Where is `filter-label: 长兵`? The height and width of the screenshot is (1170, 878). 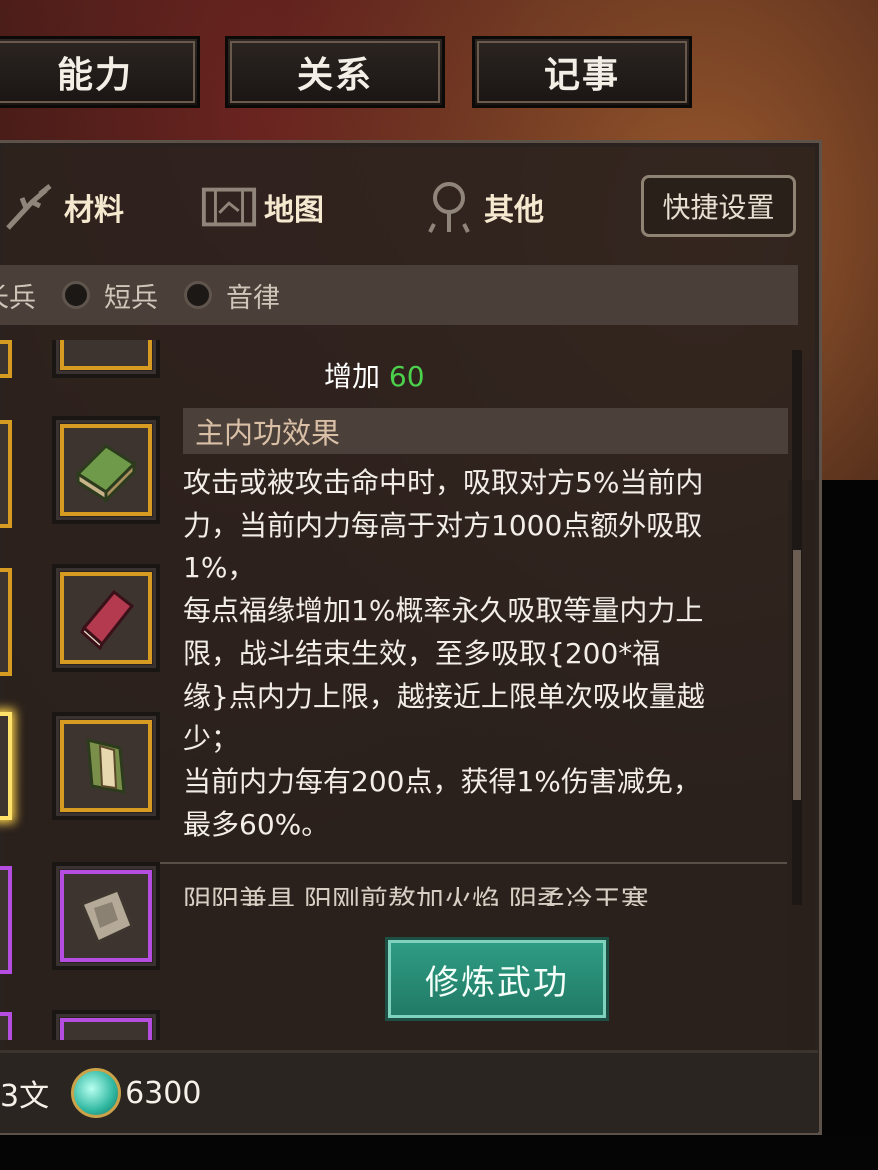 filter-label: 长兵 is located at coordinates (18, 298).